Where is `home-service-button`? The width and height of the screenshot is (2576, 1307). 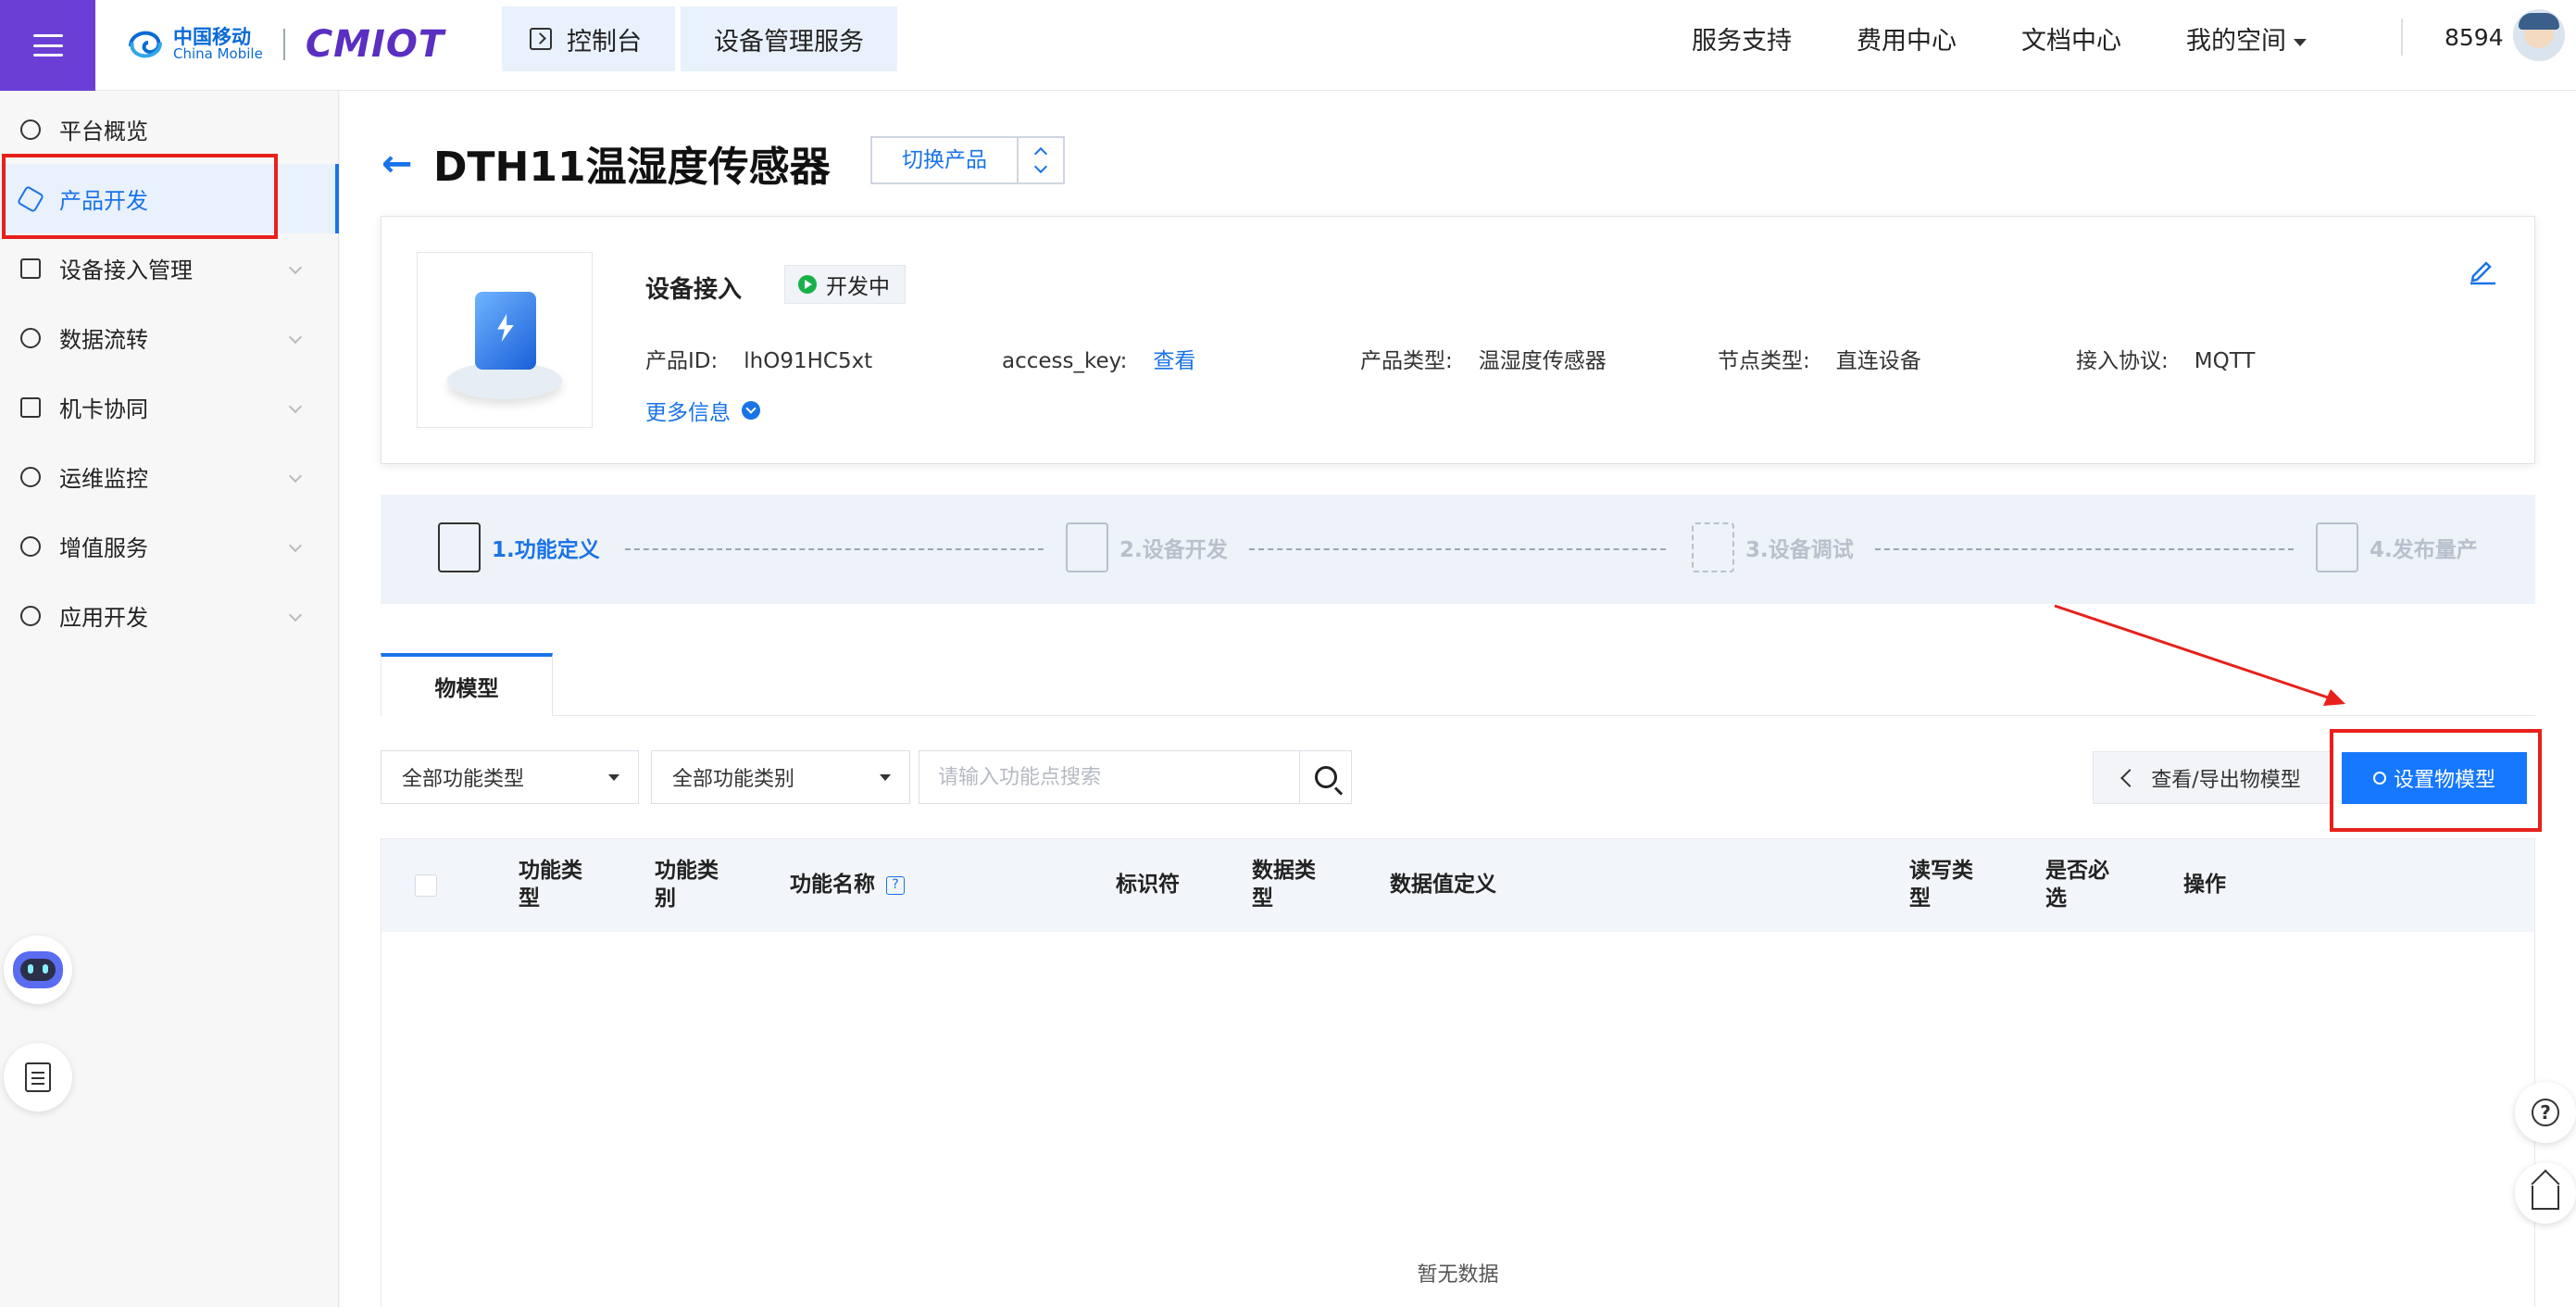 home-service-button is located at coordinates (2545, 1193).